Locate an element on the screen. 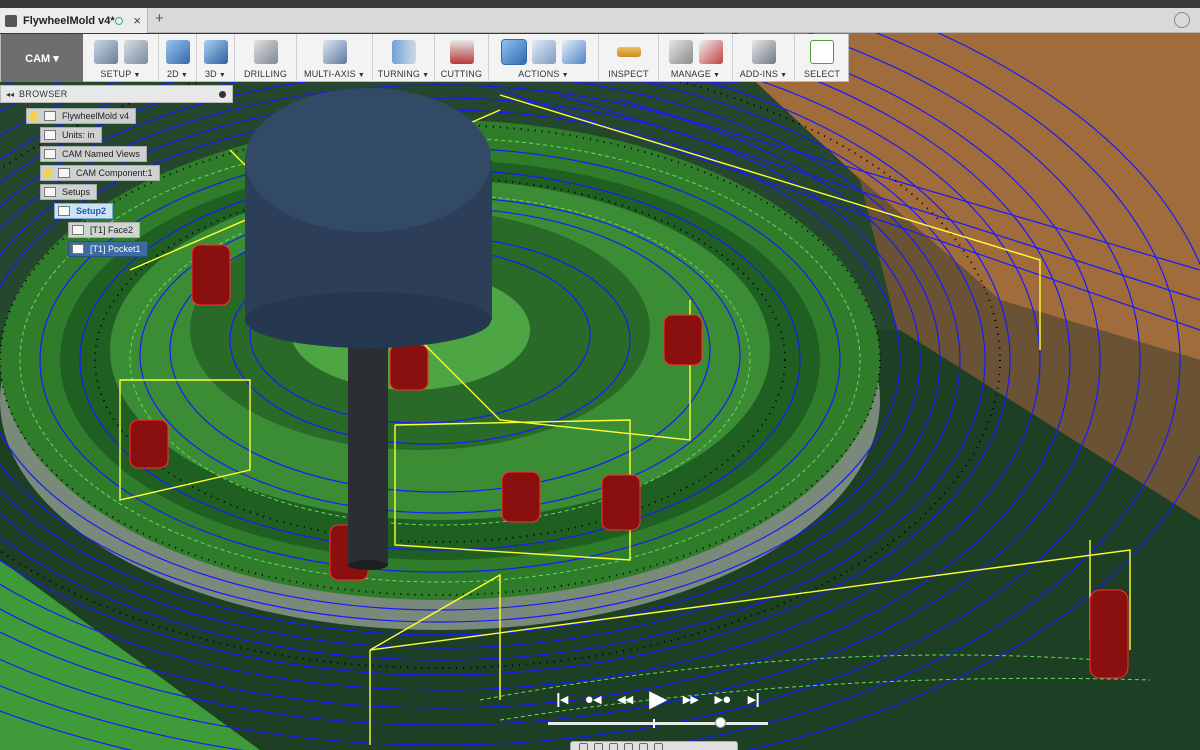 This screenshot has height=750, width=1200. previous-operation-button: ●◂ is located at coordinates (593, 699).